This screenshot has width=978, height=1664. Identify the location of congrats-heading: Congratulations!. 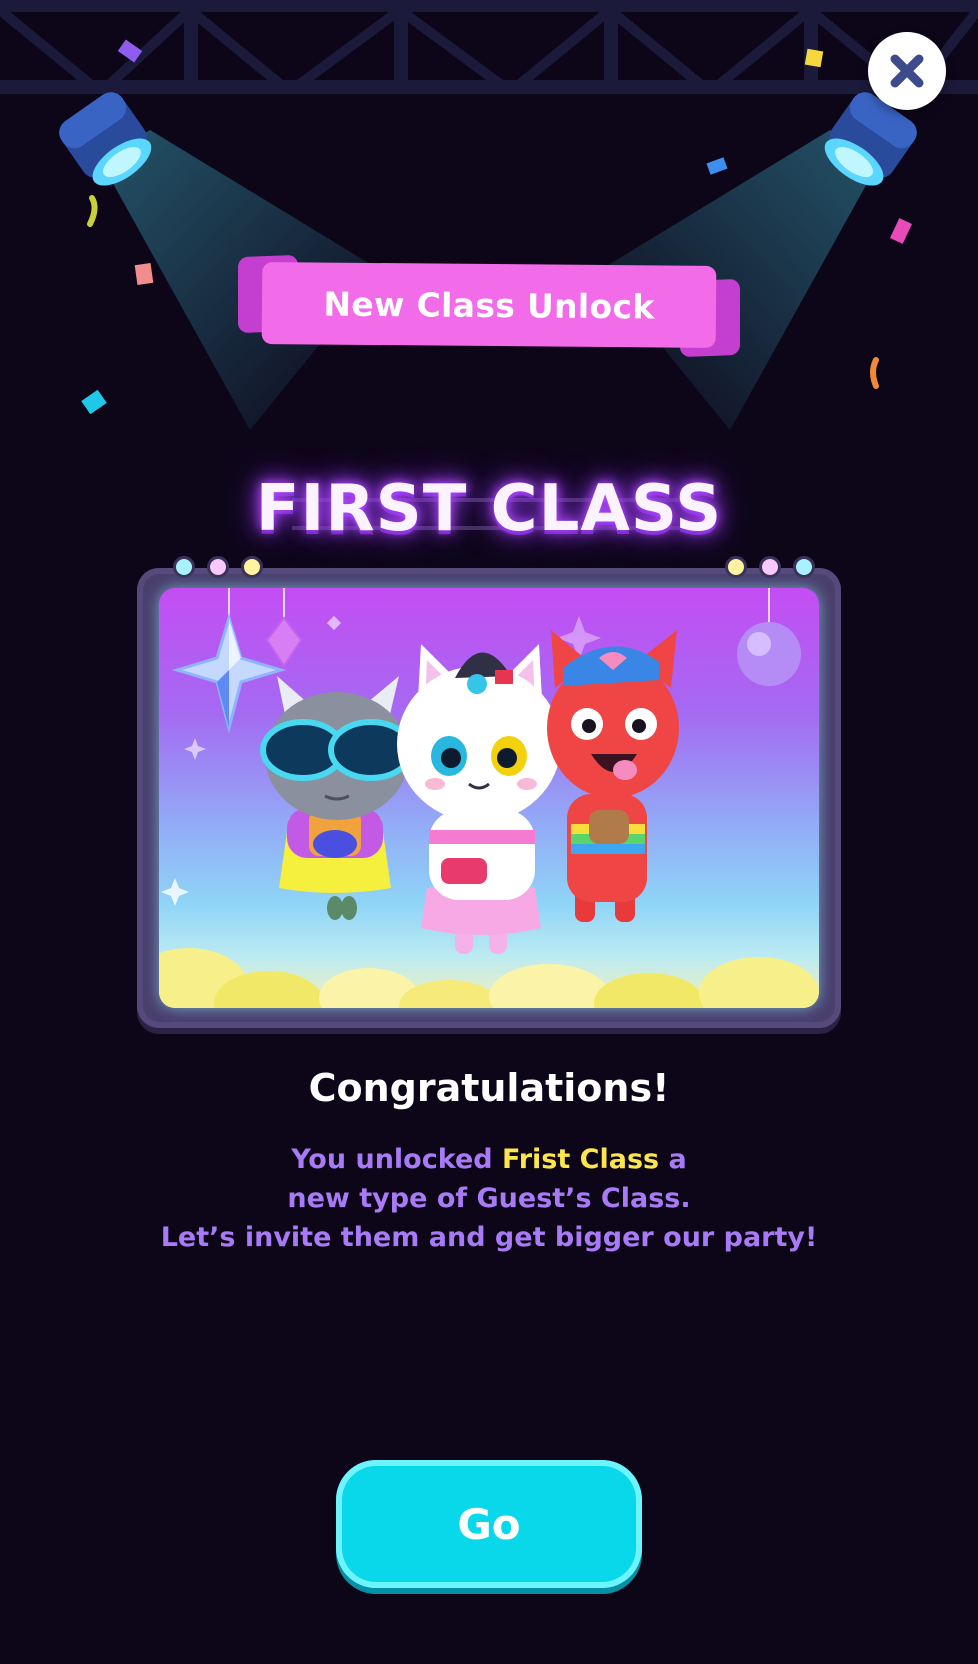
(489, 1088).